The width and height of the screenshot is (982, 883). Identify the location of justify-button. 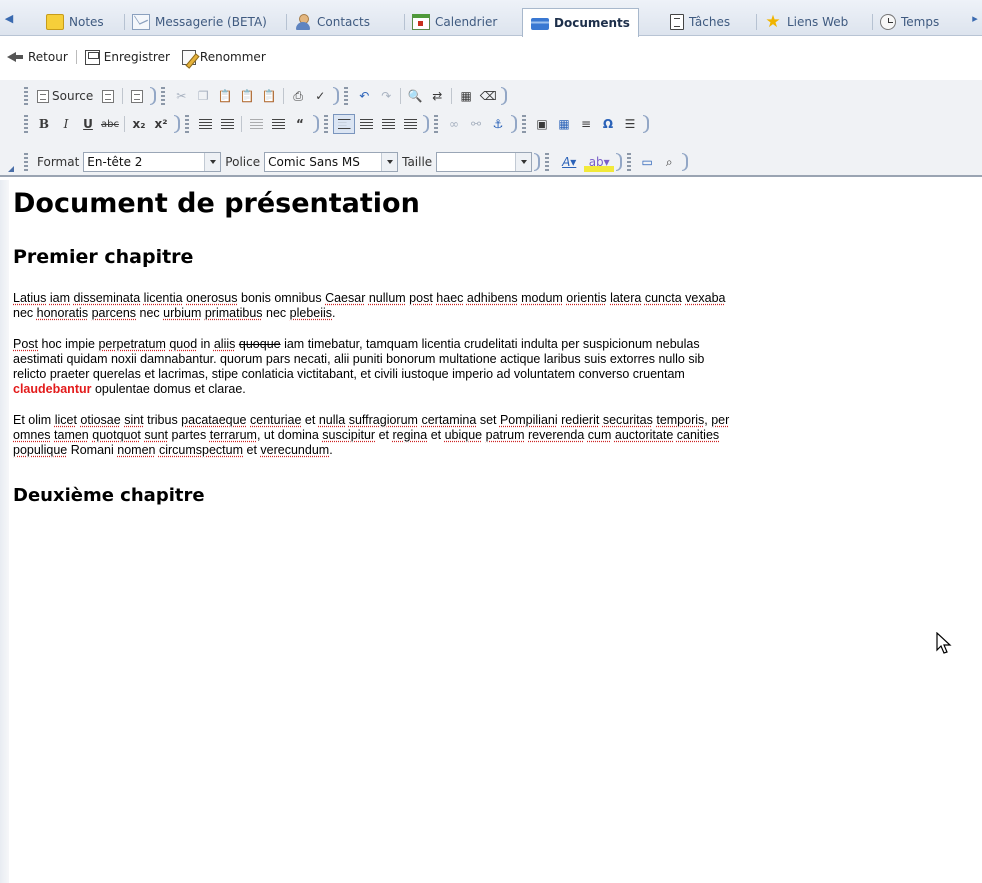
(410, 124).